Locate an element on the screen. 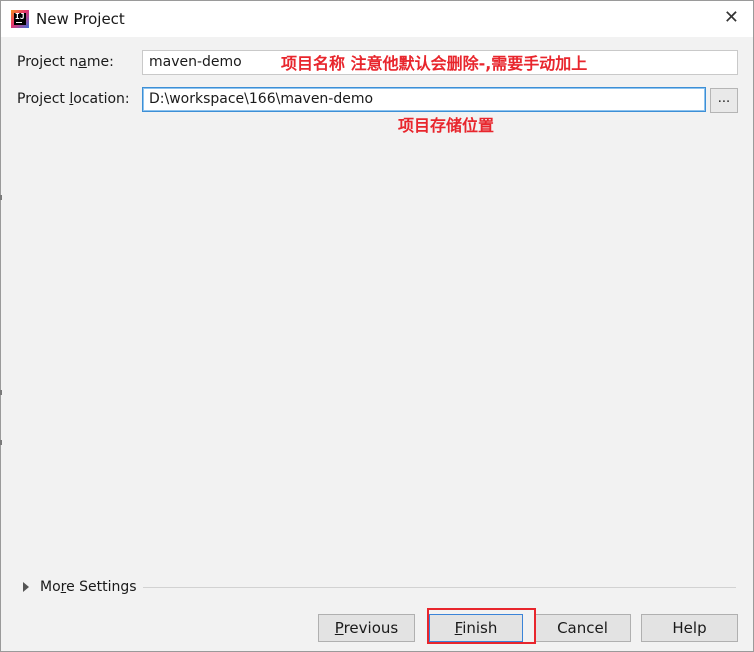 The width and height of the screenshot is (754, 652). close-icon: ✕ is located at coordinates (731, 17).